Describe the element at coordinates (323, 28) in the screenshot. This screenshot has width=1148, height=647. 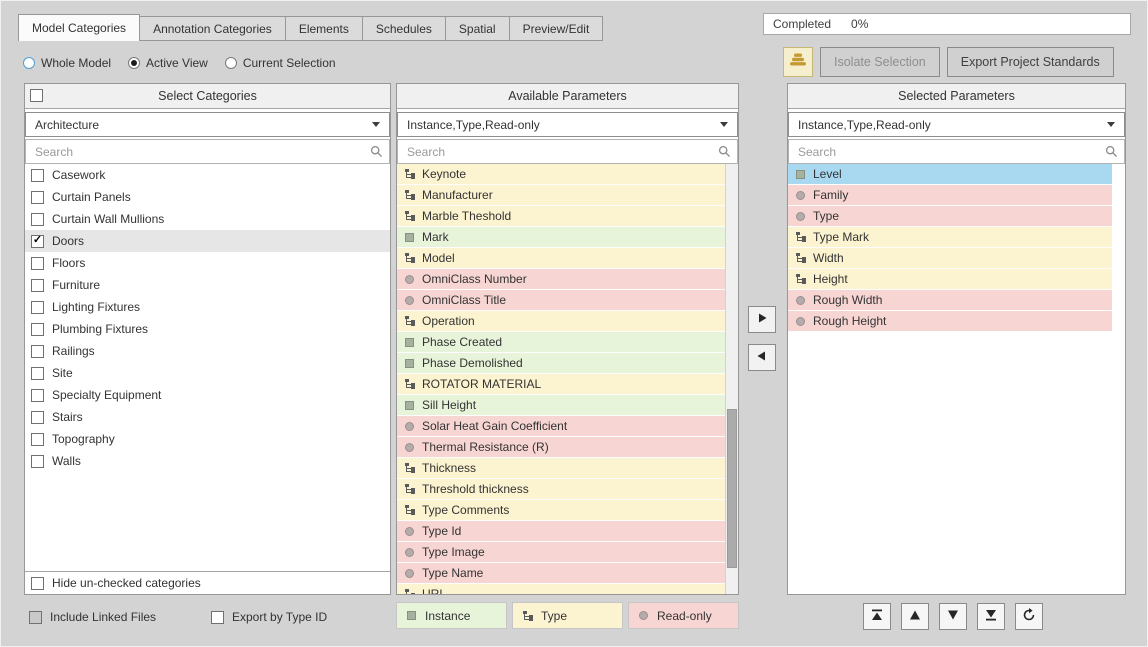
I see `tab: Elements` at that location.